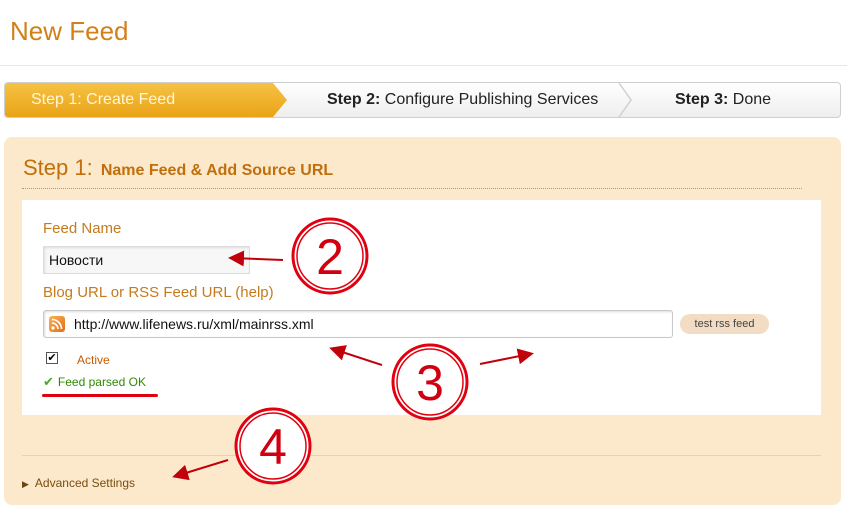  I want to click on test-rss-feed-button: test rss feed, so click(724, 324).